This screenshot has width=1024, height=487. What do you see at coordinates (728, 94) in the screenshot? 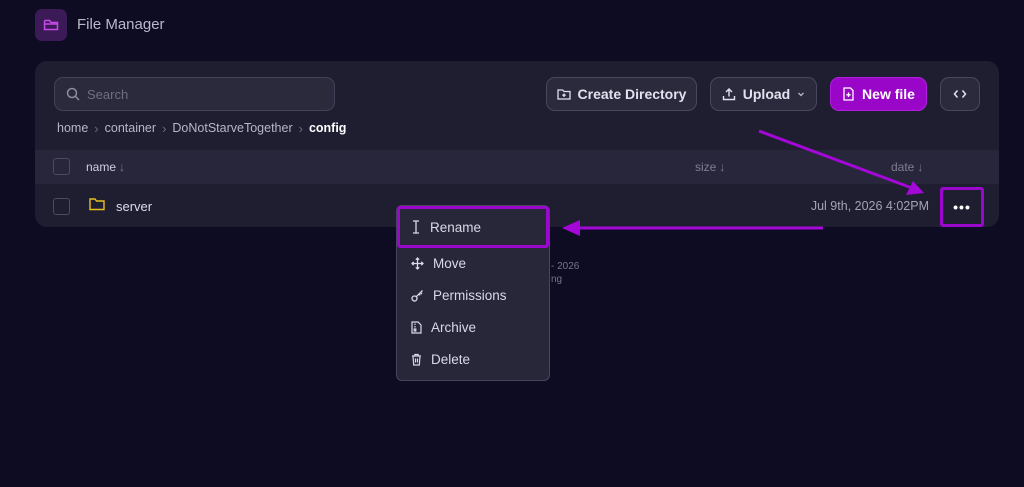
I see `upload-icon` at bounding box center [728, 94].